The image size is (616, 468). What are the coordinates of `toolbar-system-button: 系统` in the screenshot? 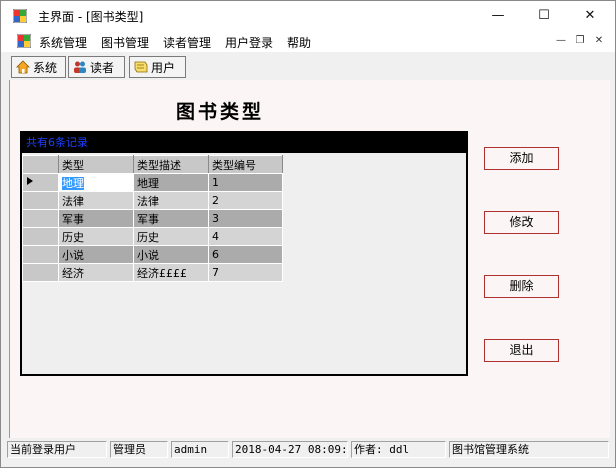 It's located at (38, 67).